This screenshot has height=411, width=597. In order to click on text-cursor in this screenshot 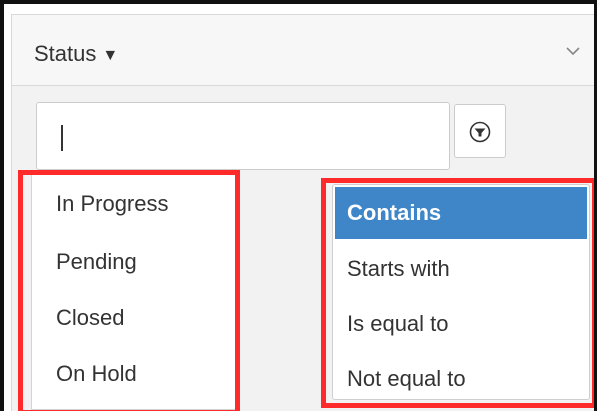, I will do `click(62, 138)`.